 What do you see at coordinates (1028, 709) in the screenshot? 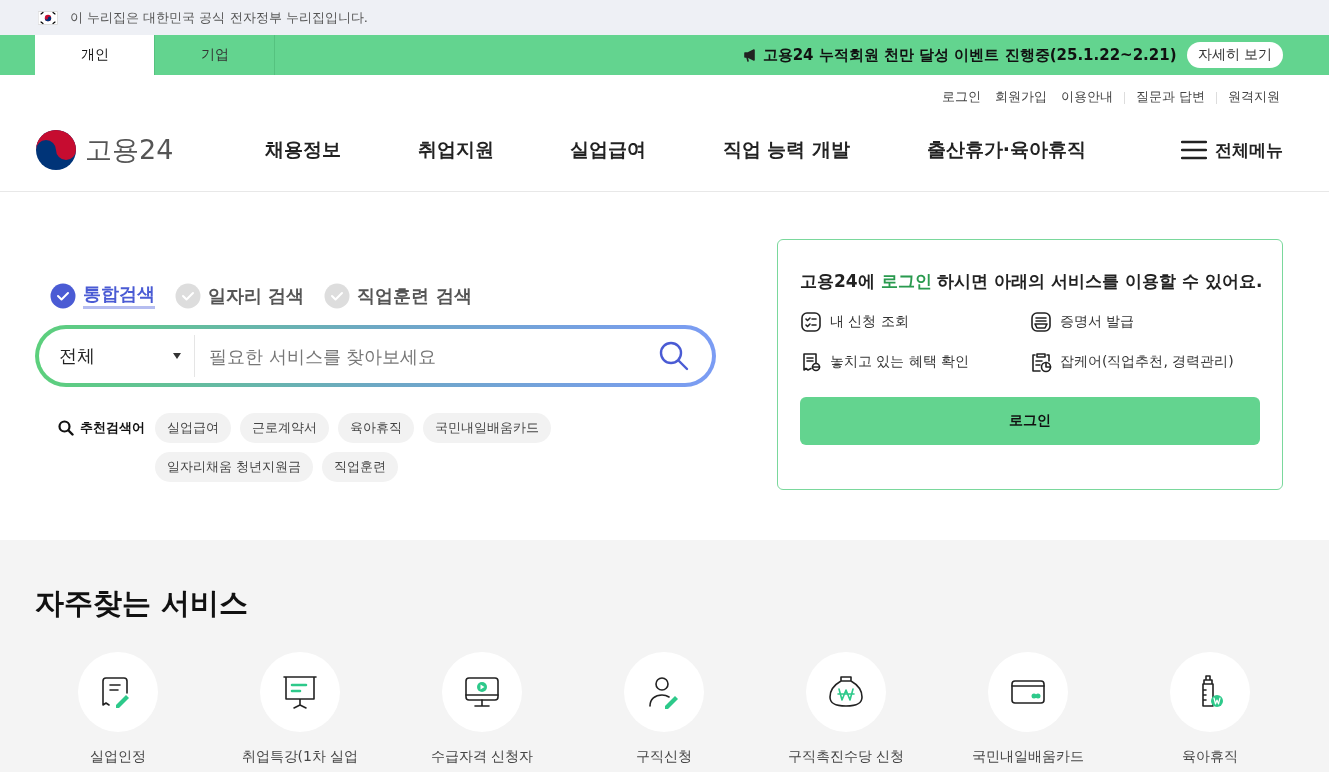
I see `service-link: 국민내일배움카드` at bounding box center [1028, 709].